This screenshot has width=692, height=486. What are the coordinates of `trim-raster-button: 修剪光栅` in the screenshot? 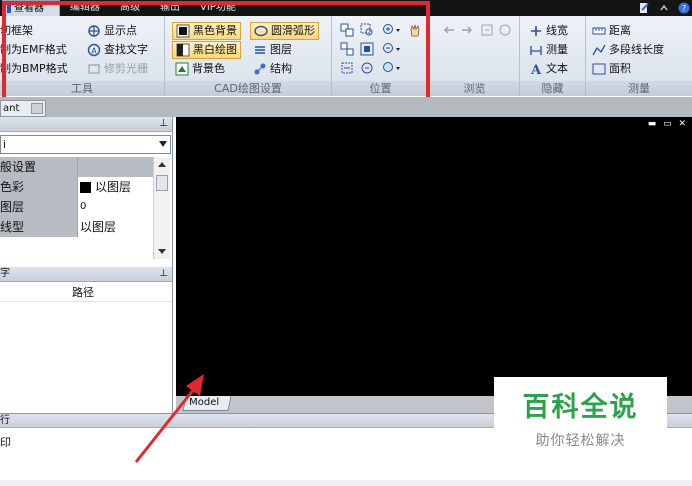 It's located at (117, 69).